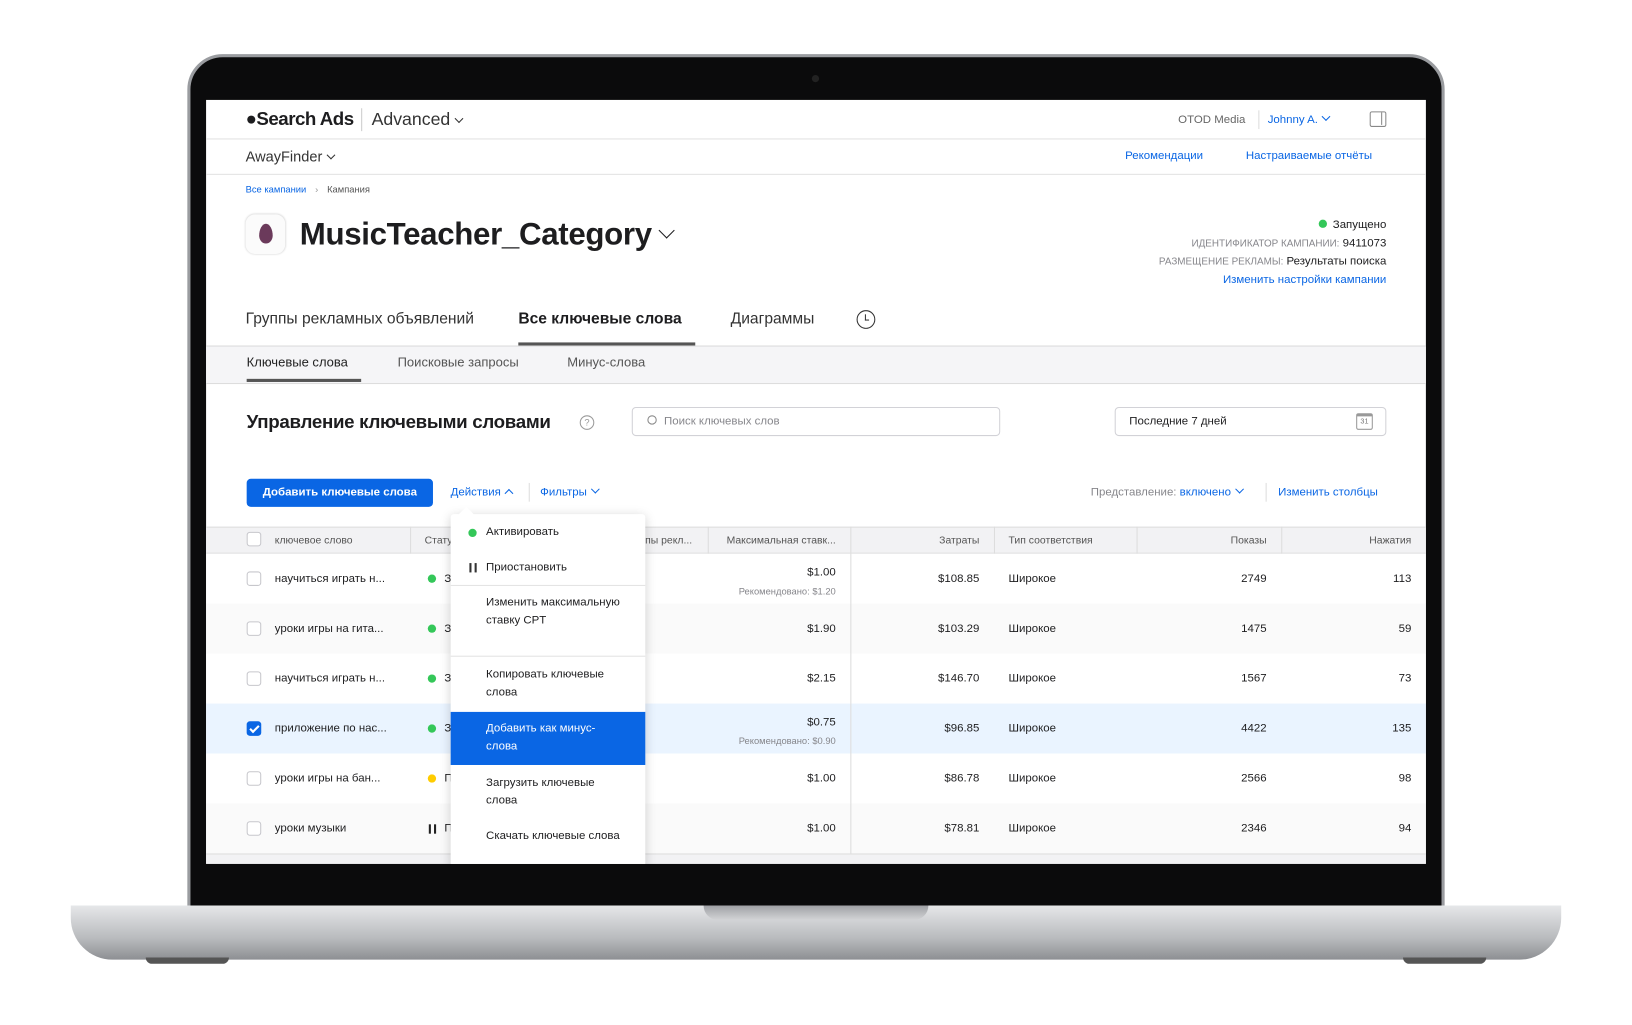  Describe the element at coordinates (1328, 492) in the screenshot. I see `edit-columns-link: Изменить столбцы` at that location.